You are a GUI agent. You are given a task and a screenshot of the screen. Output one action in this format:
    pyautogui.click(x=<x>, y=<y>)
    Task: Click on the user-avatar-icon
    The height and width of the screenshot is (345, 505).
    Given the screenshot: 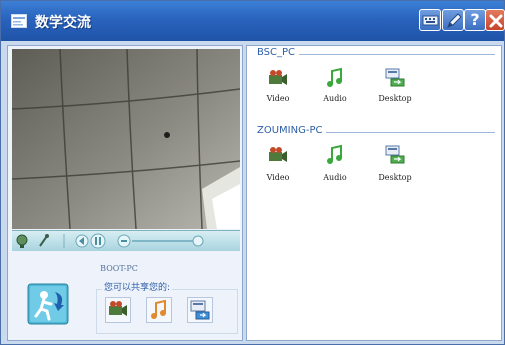 What is the action you would take?
    pyautogui.click(x=48, y=304)
    